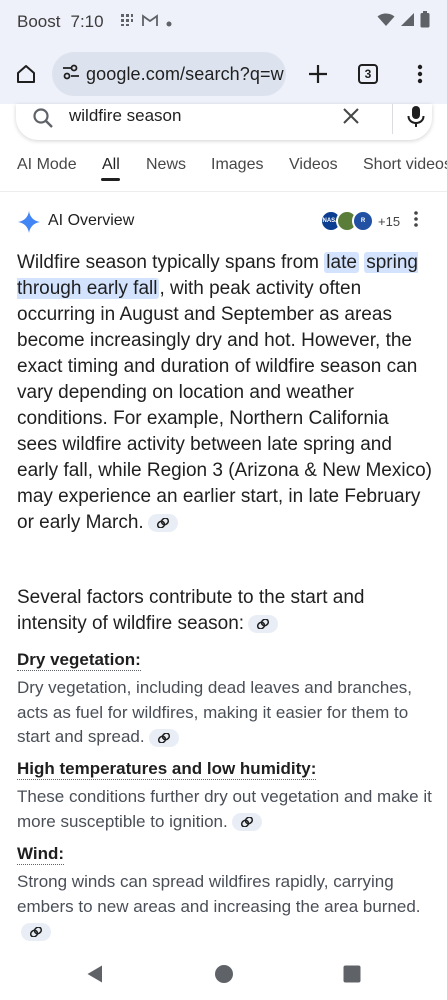 The height and width of the screenshot is (1000, 447). Describe the element at coordinates (224, 122) in the screenshot. I see `search-box: wildfire season` at that location.